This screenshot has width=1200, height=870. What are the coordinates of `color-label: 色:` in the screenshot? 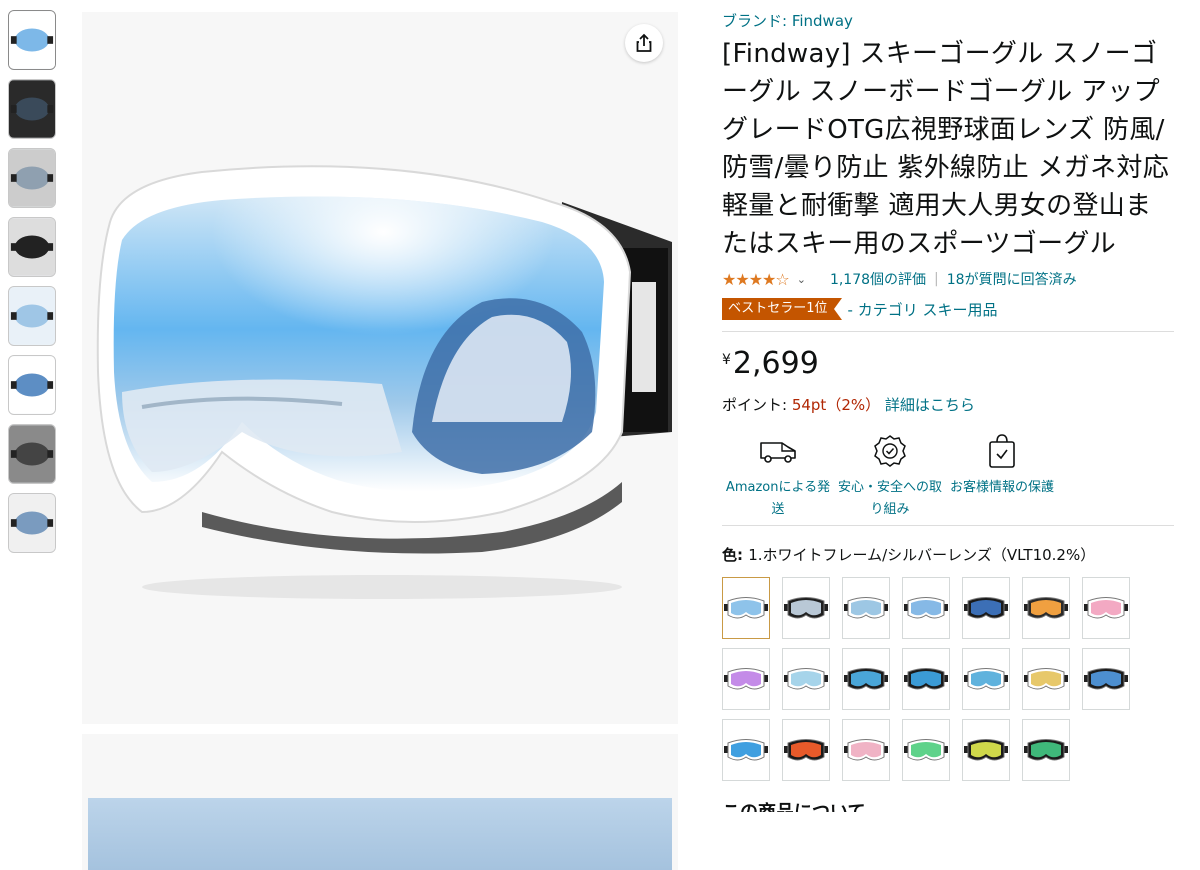 It's located at (735, 555).